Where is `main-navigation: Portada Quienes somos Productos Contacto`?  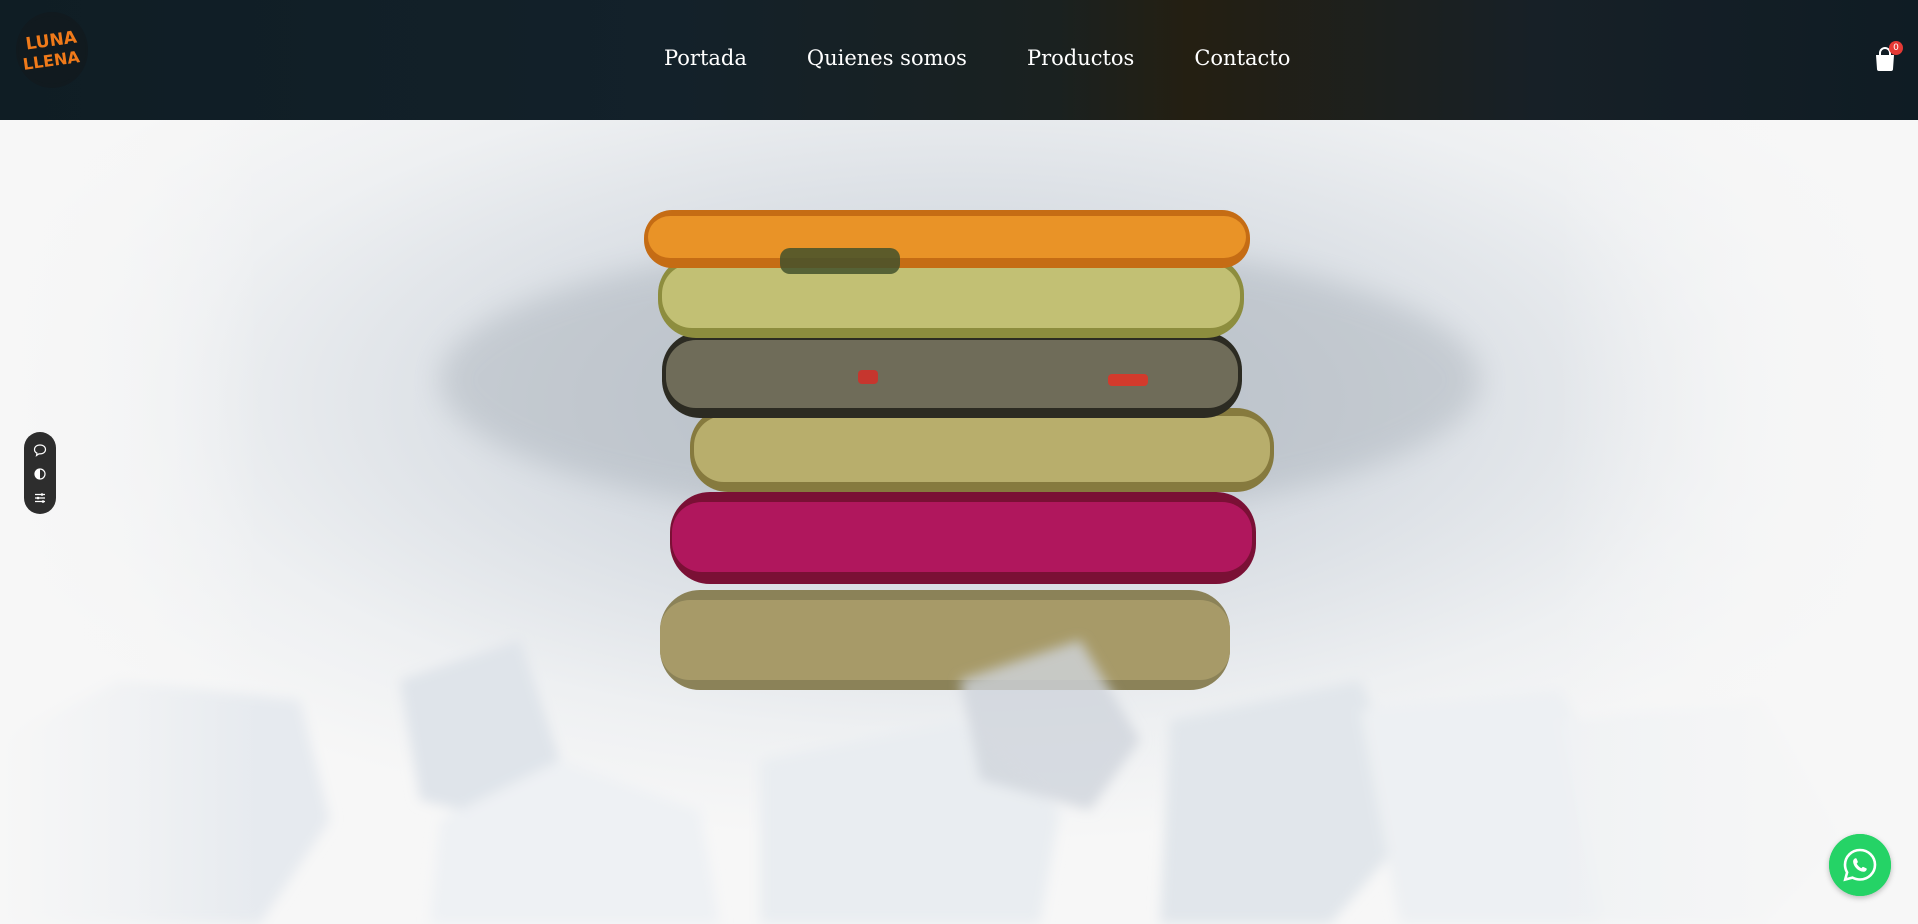
main-navigation: Portada Quienes somos Productos Contacto is located at coordinates (1007, 58).